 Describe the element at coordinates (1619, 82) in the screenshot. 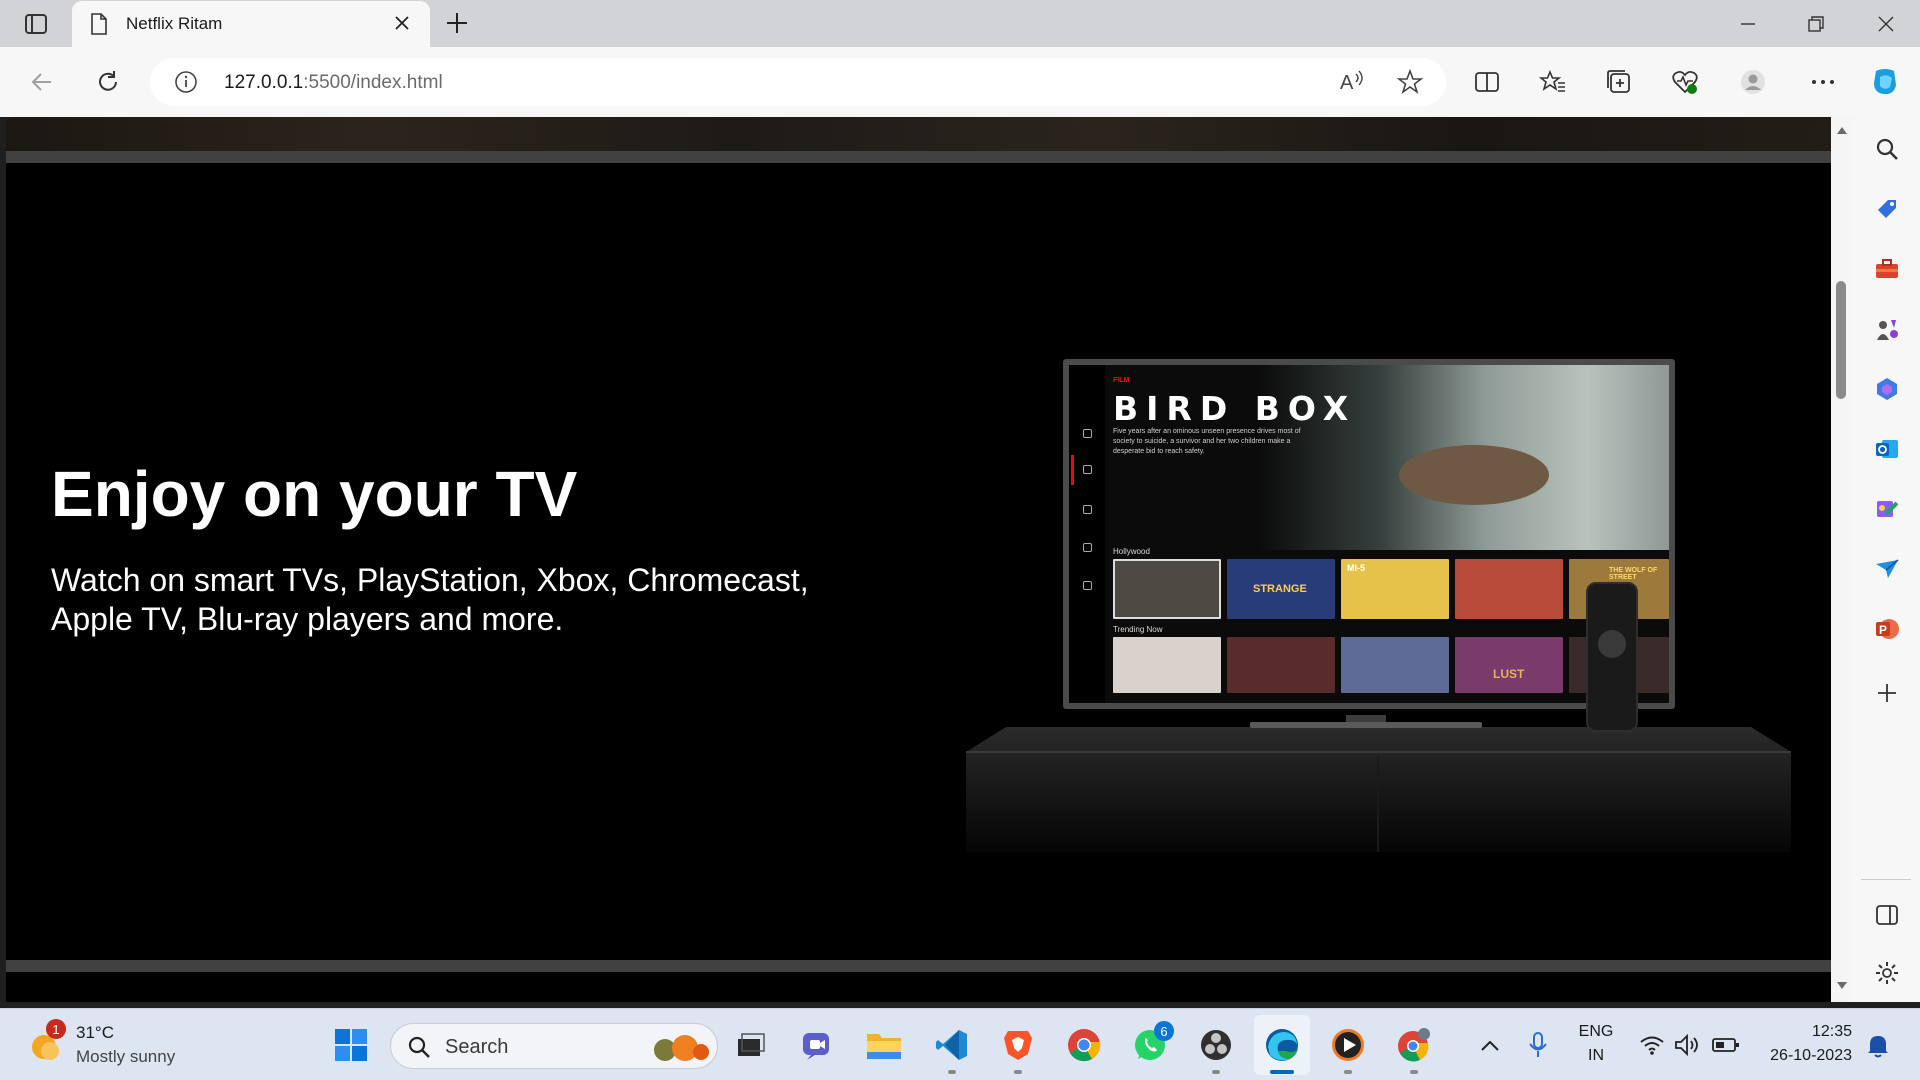

I see `collections-icon` at that location.